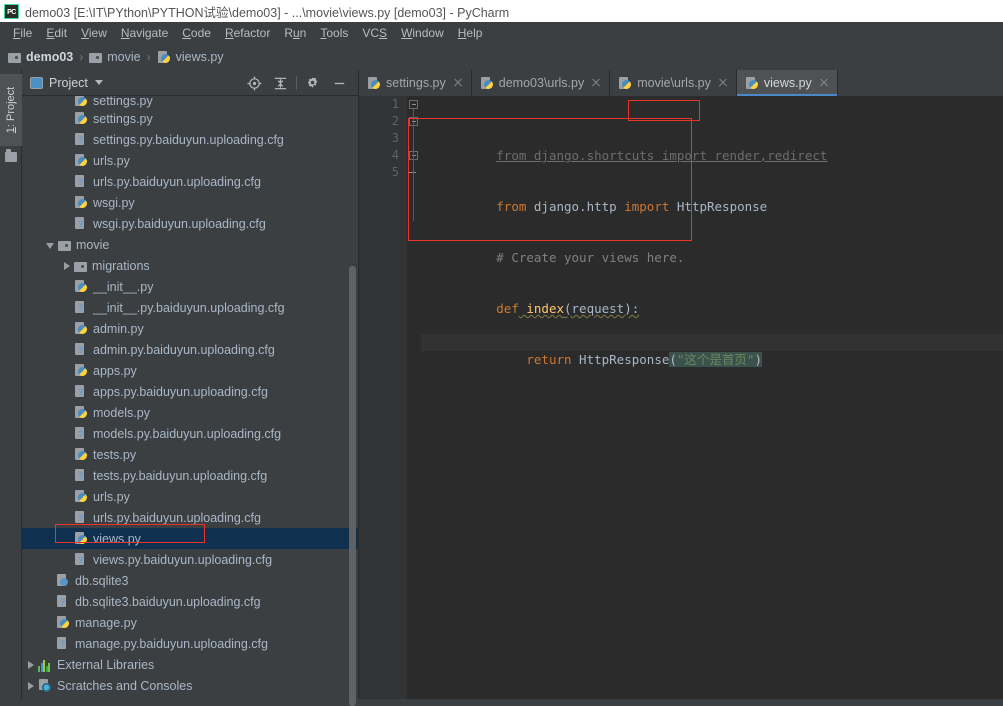 Image resolution: width=1003 pixels, height=706 pixels. I want to click on tree-row: admin.py, so click(190, 328).